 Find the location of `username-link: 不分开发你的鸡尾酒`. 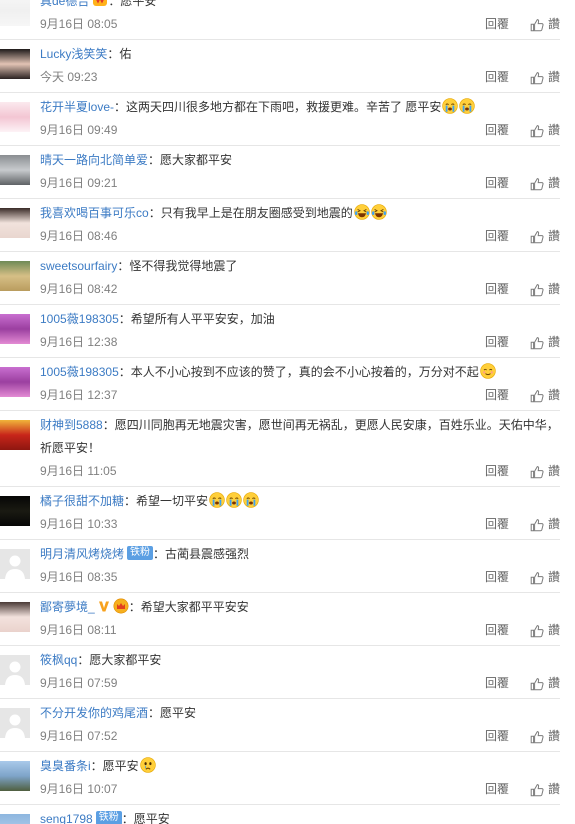

username-link: 不分开发你的鸡尾酒 is located at coordinates (94, 713).